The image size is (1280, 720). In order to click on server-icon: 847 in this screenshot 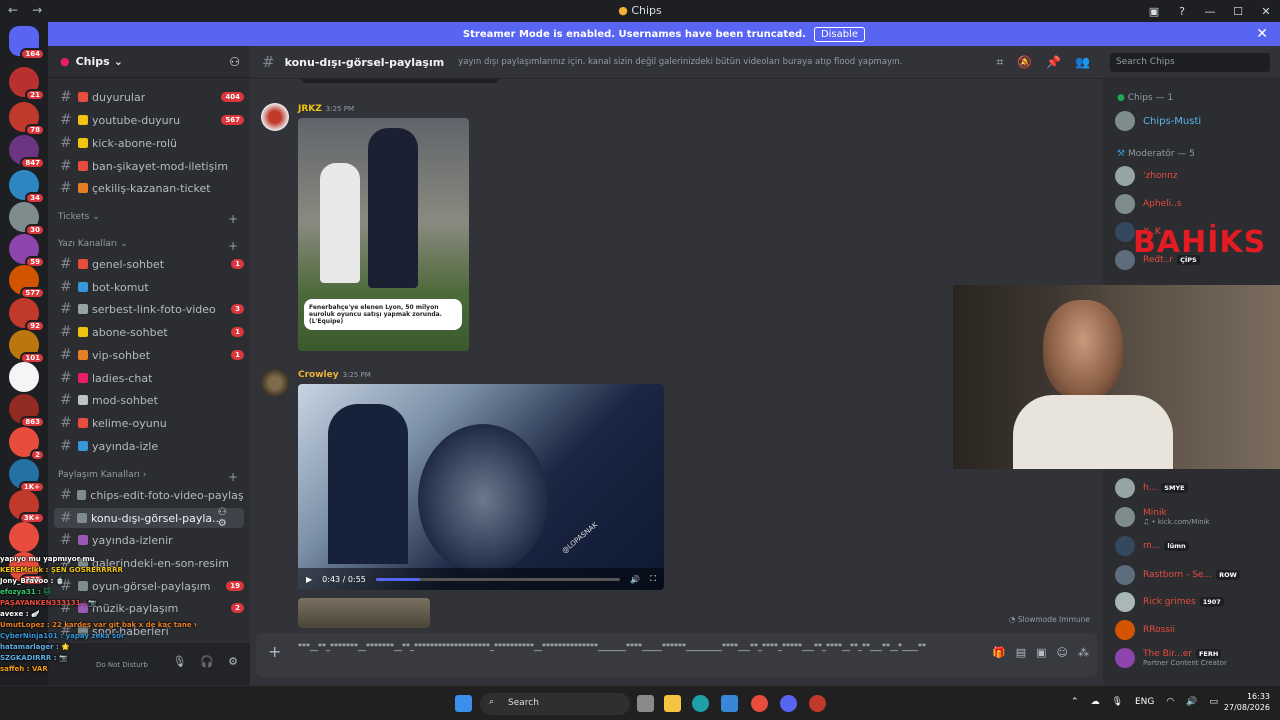, I will do `click(27, 152)`.